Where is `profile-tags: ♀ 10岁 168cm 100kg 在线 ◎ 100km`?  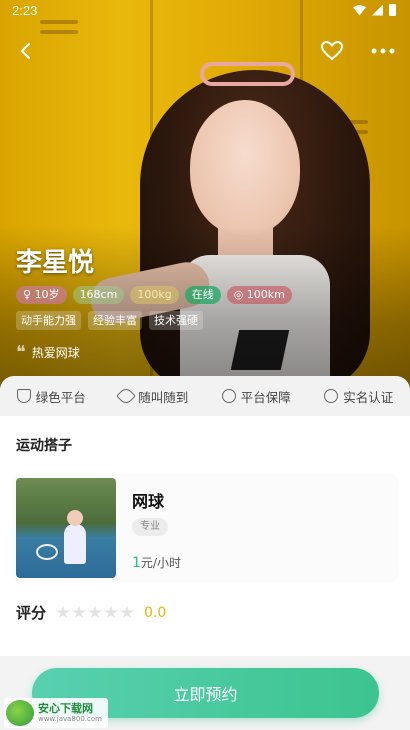
profile-tags: ♀ 10岁 168cm 100kg 在线 ◎ 100km is located at coordinates (154, 295).